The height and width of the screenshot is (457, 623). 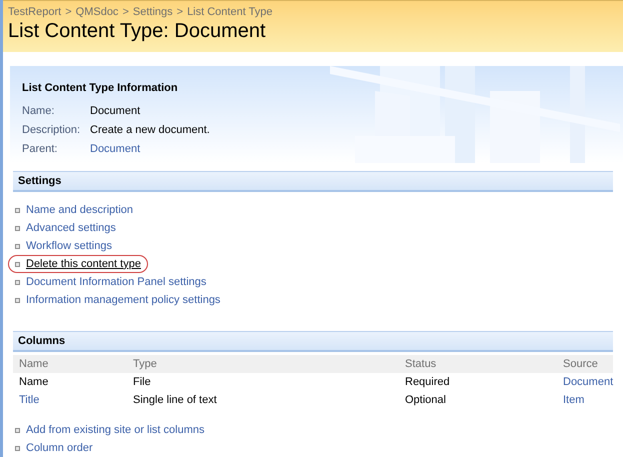 I want to click on column-link: Title, so click(x=29, y=400).